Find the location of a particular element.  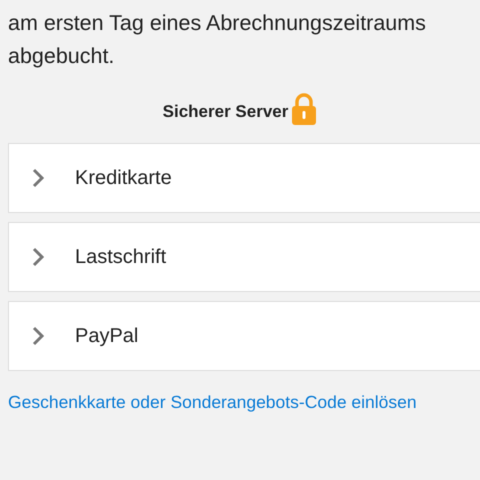

payment-method-item: Lastschrift is located at coordinates (244, 257).